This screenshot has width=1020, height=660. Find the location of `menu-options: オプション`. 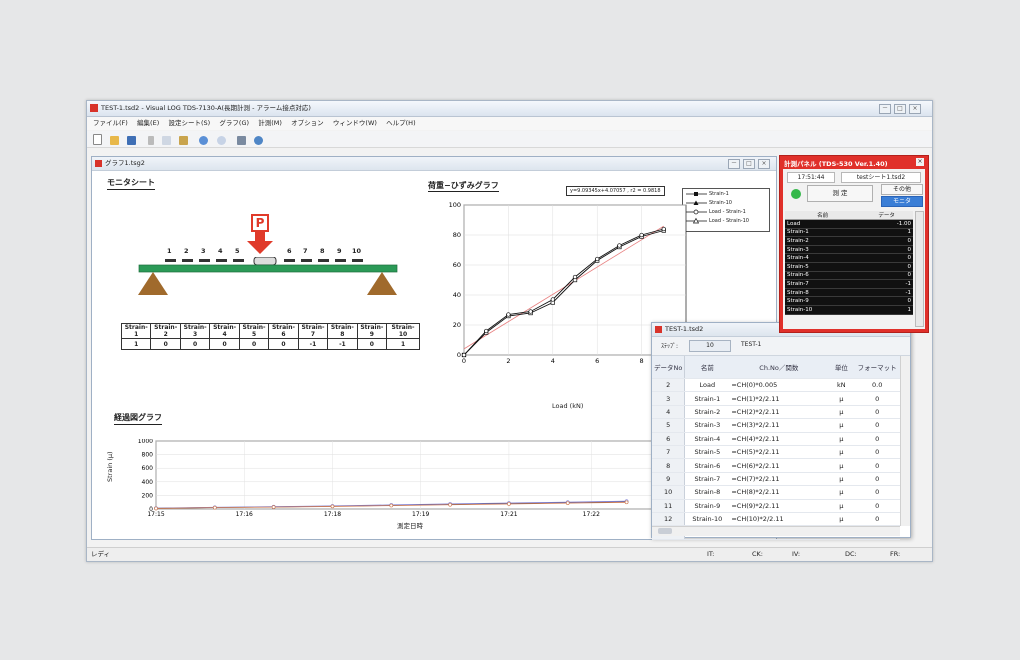

menu-options: オプション is located at coordinates (307, 123).